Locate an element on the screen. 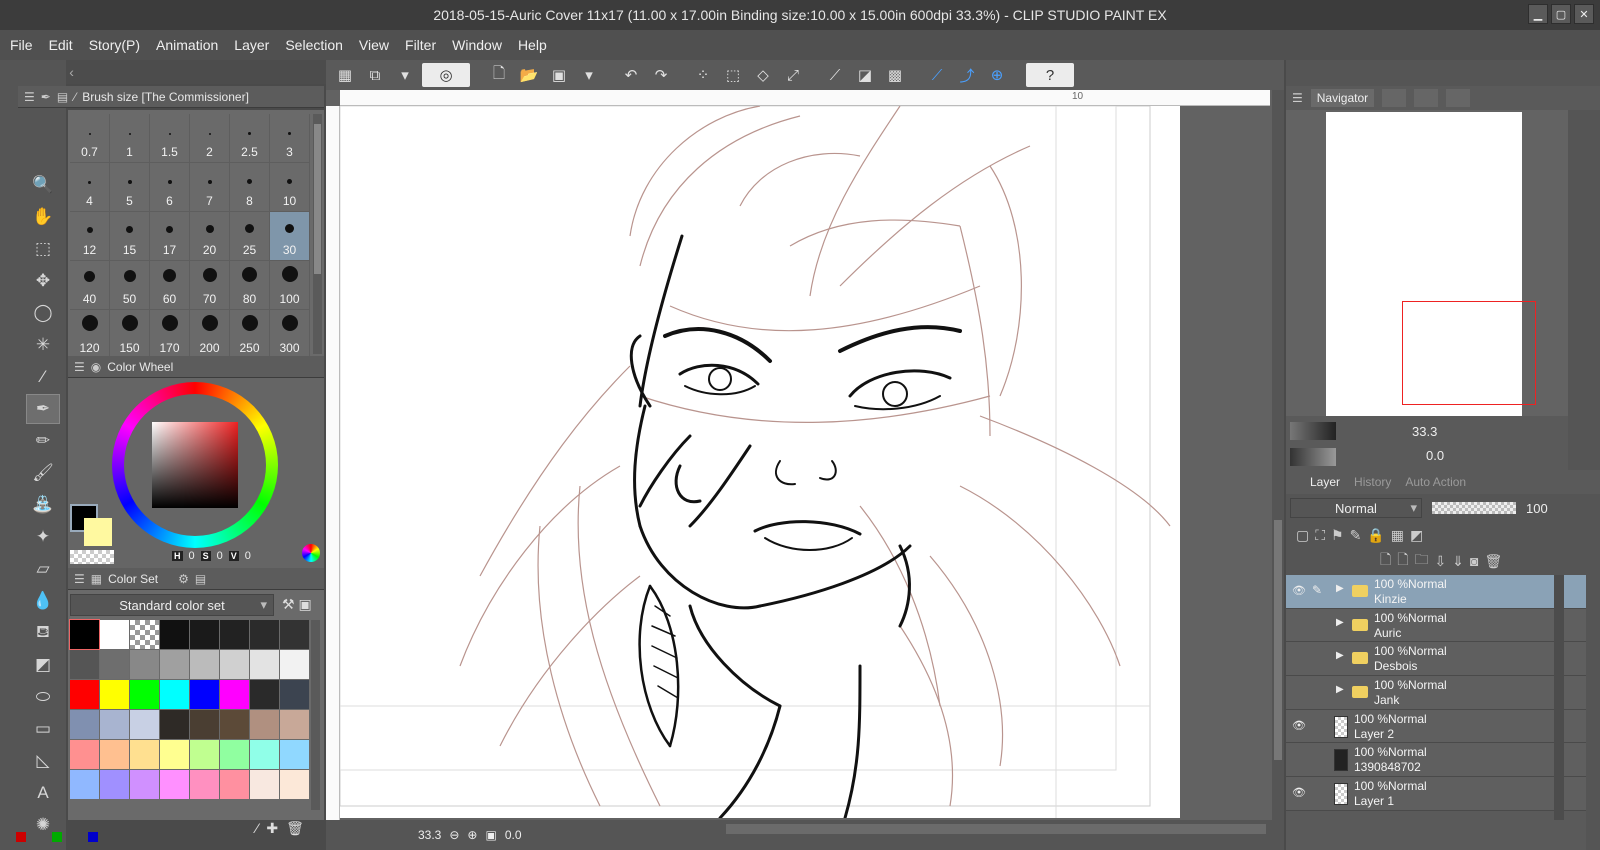  brush-size-cell: 30 is located at coordinates (290, 236).